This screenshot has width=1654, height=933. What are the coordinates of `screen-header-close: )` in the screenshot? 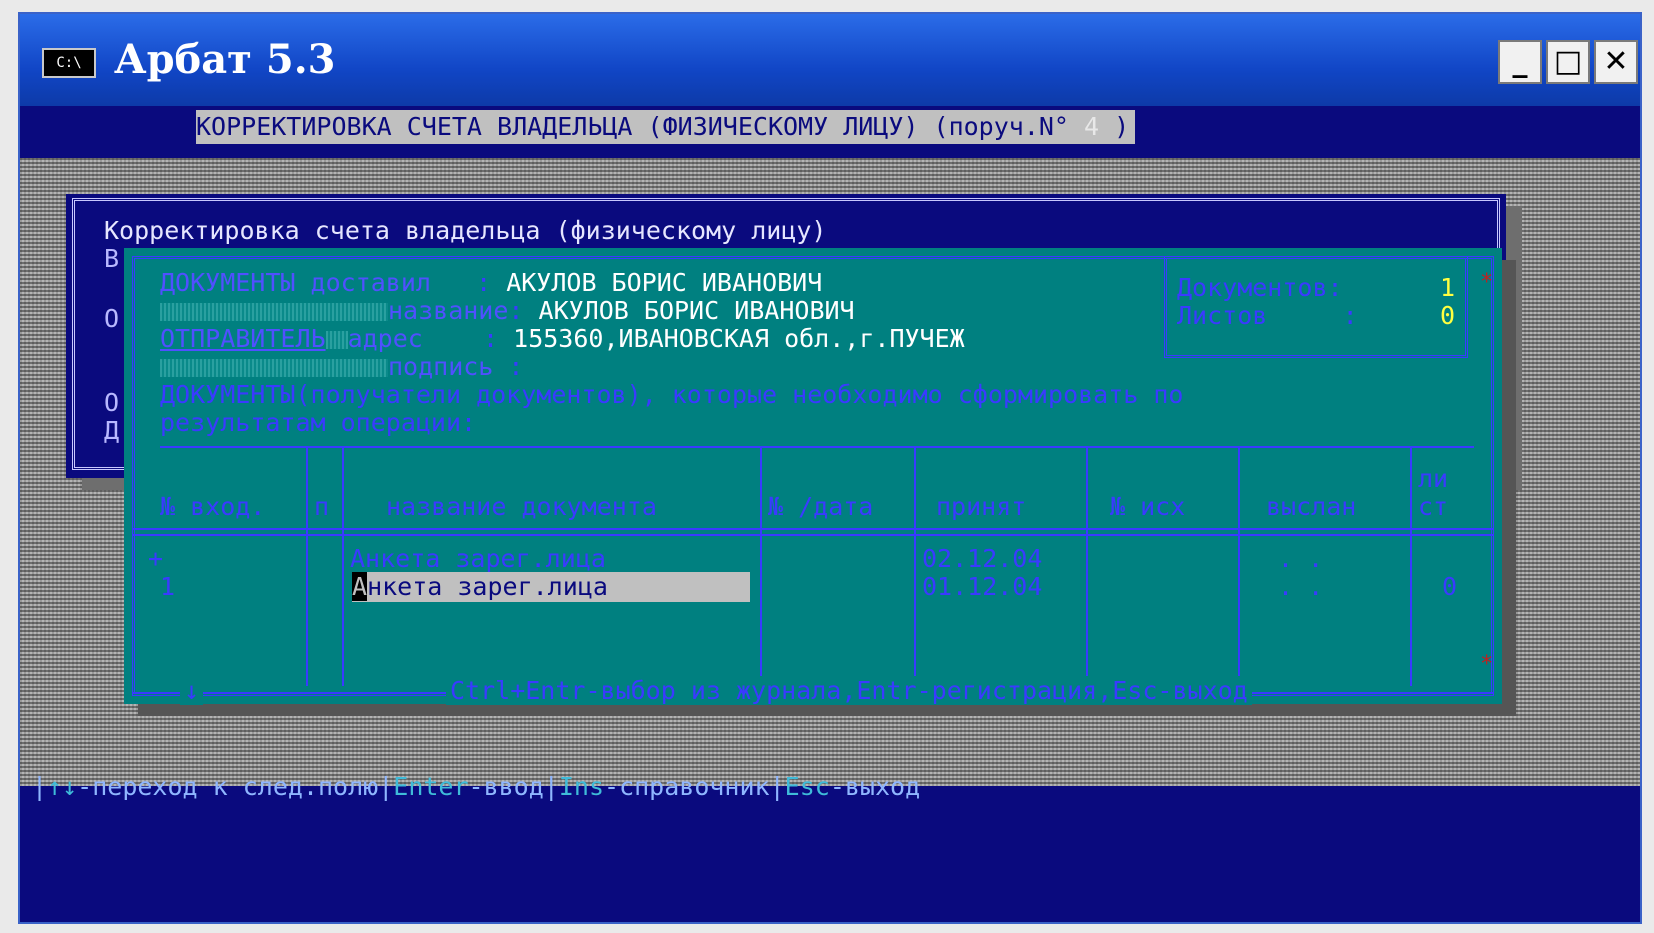 It's located at (1114, 126).